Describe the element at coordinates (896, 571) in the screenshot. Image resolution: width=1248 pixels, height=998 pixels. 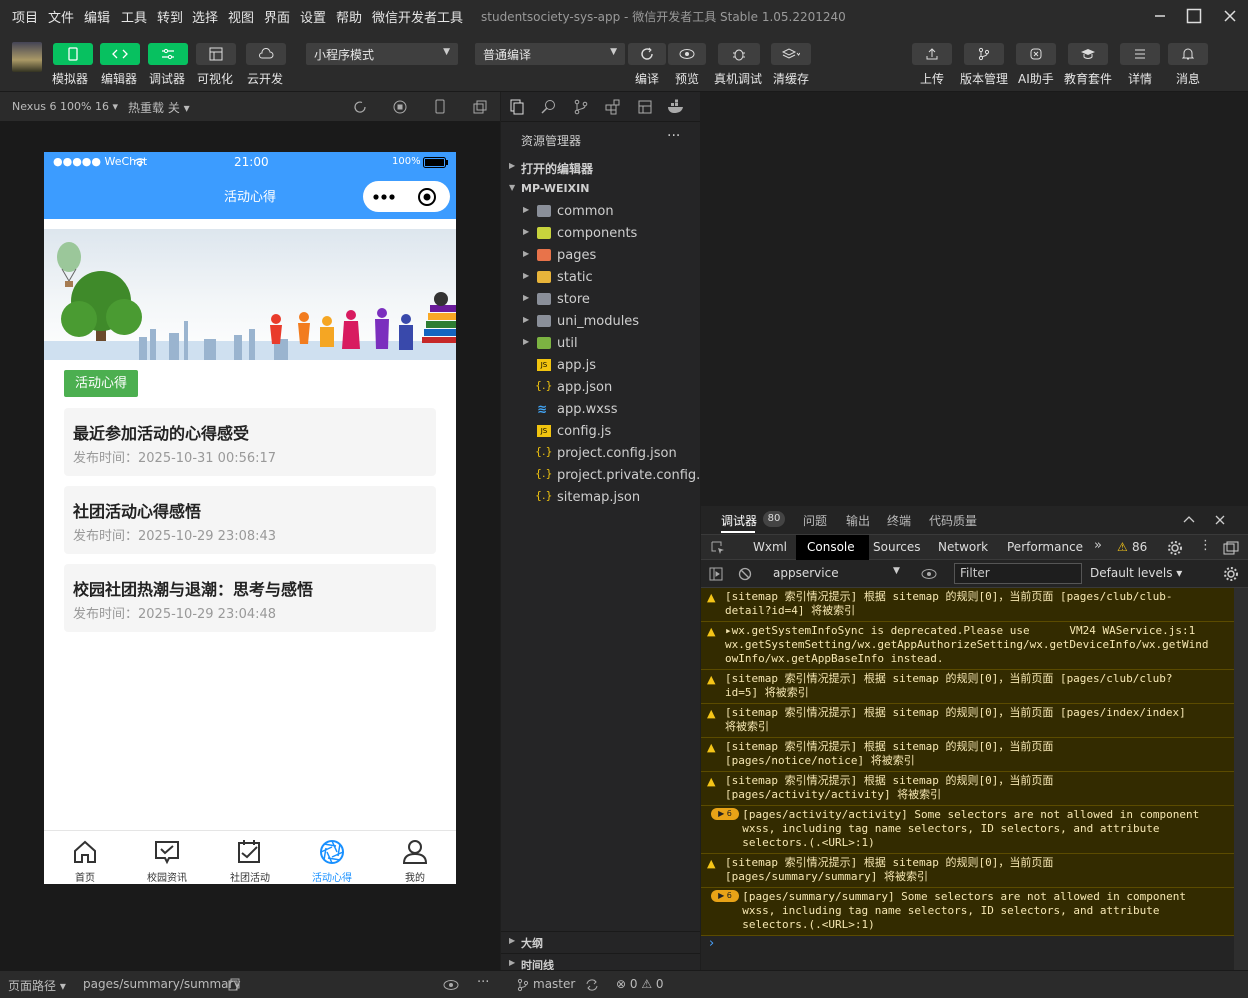
I see `chevron-down-icon: ▼` at that location.